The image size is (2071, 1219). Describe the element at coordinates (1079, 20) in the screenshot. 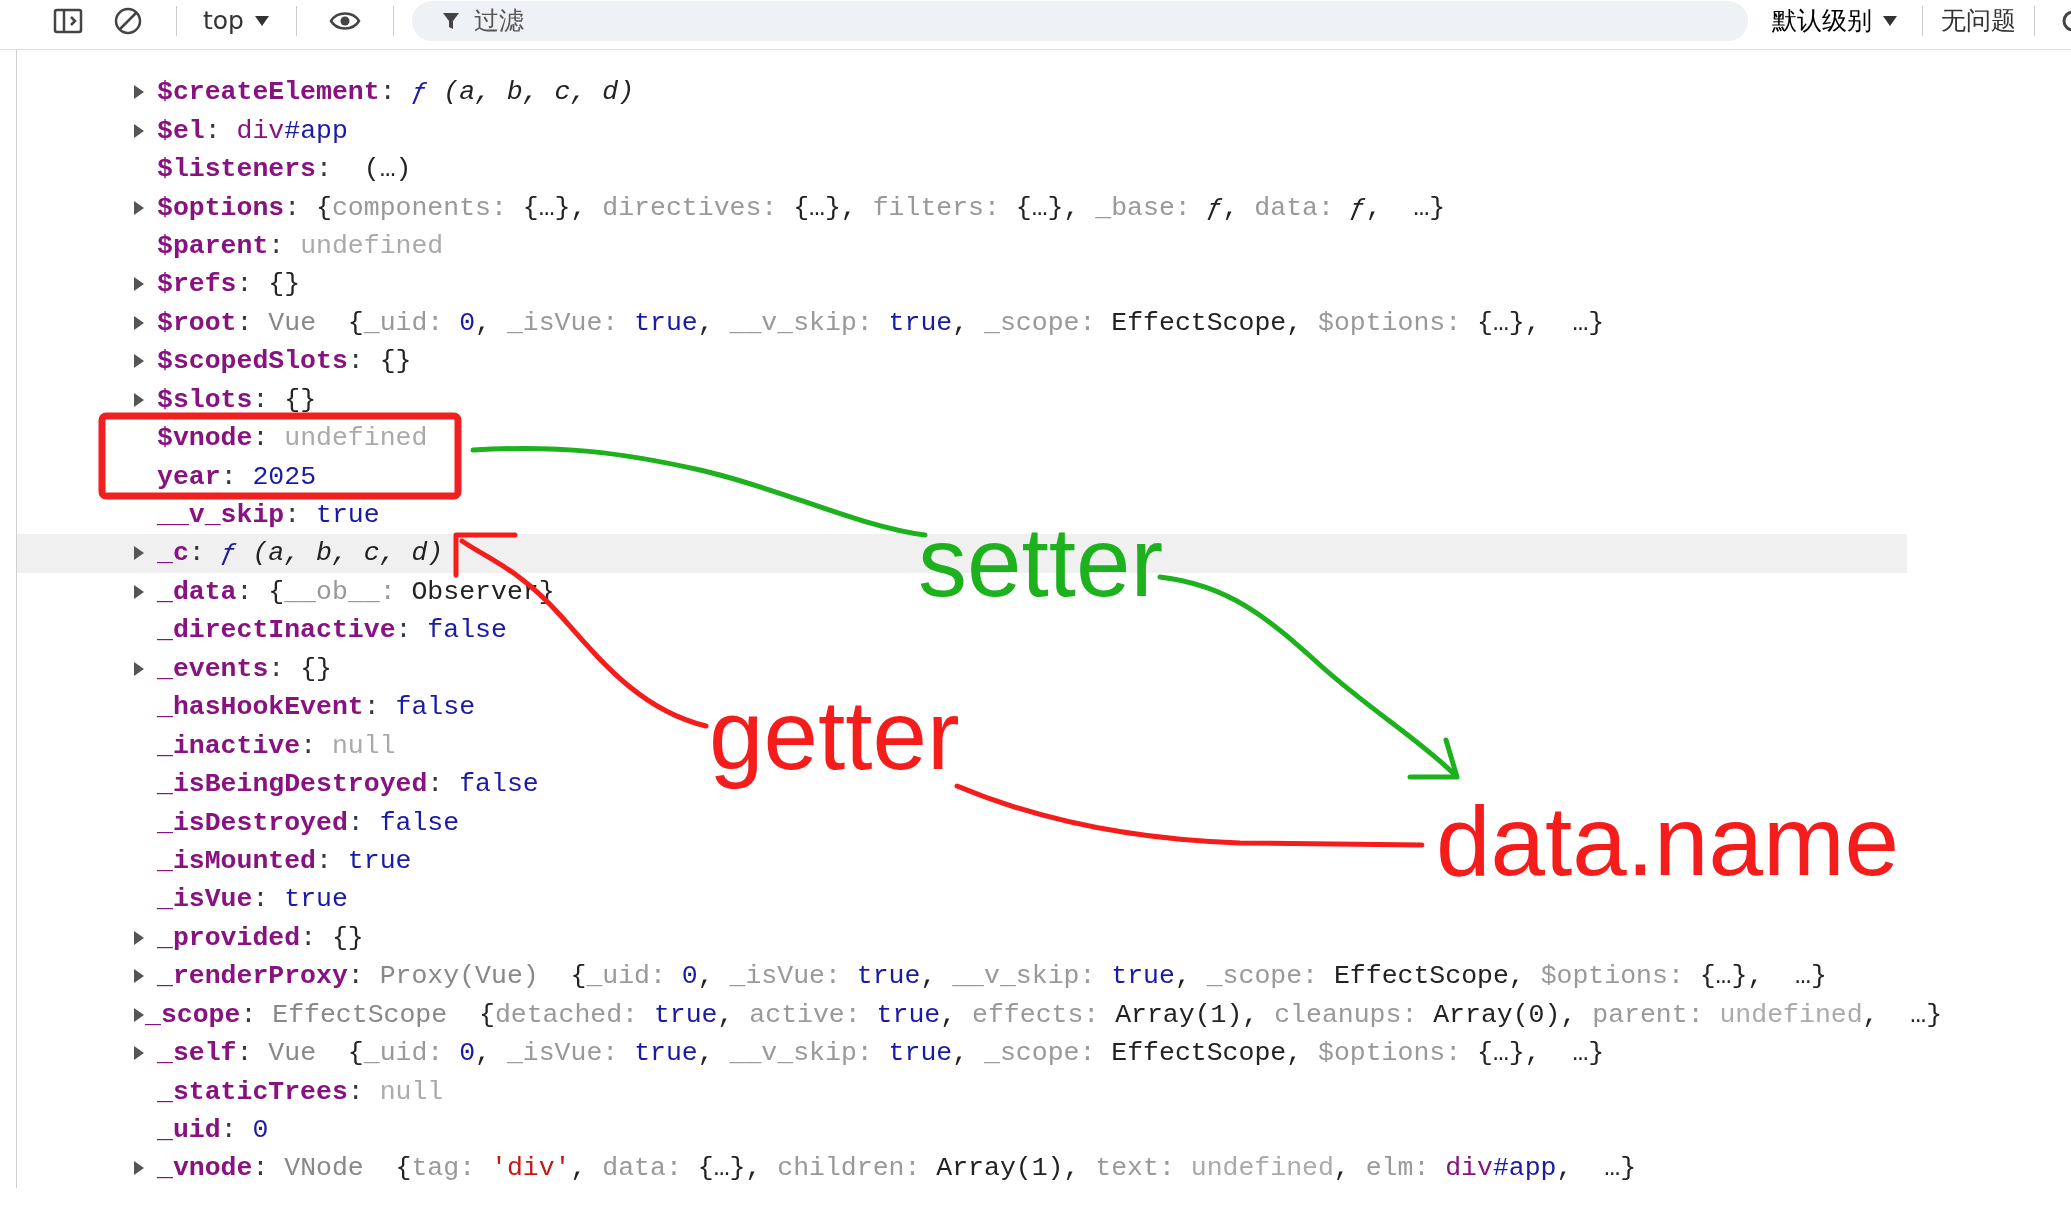

I see `filter-field: 过滤` at that location.